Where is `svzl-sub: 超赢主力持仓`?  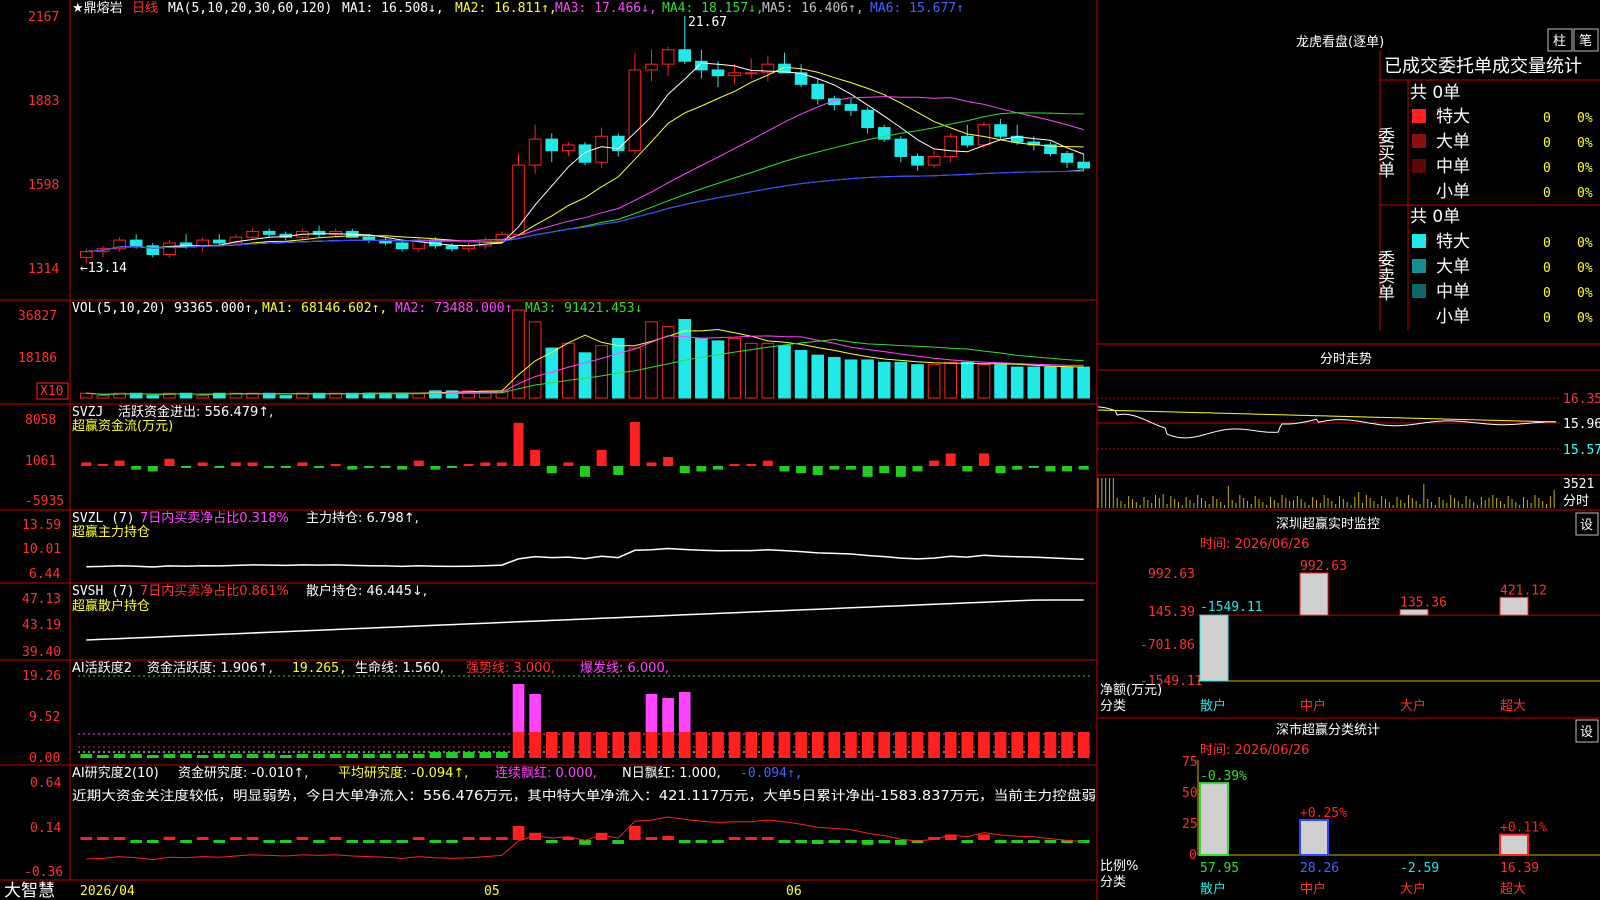
svzl-sub: 超赢主力持仓 is located at coordinates (111, 532).